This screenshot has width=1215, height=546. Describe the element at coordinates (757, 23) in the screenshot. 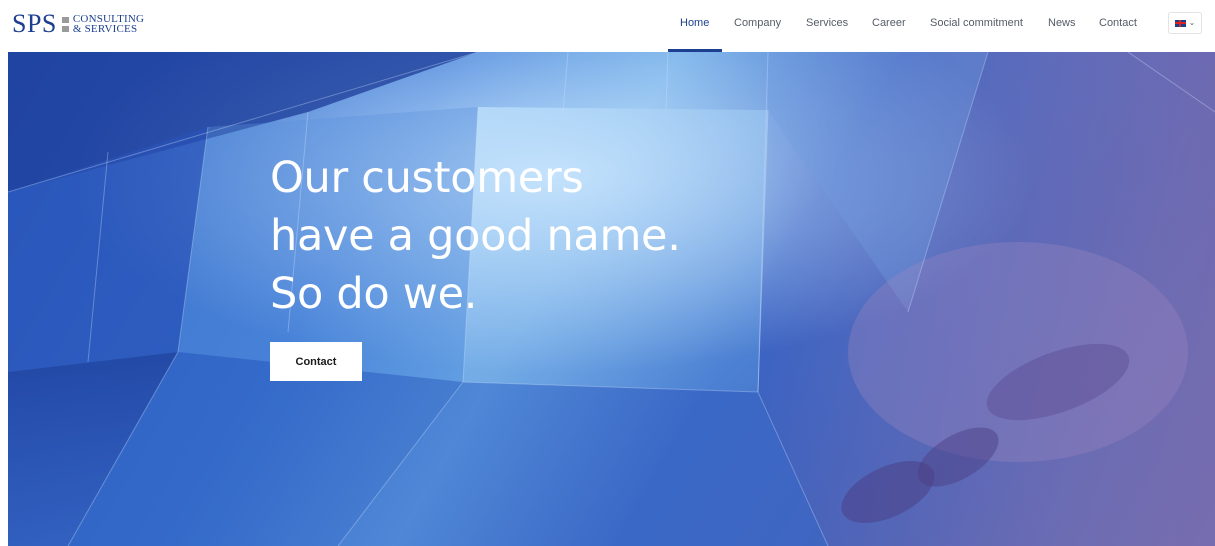

I see `nav-company: Company` at that location.